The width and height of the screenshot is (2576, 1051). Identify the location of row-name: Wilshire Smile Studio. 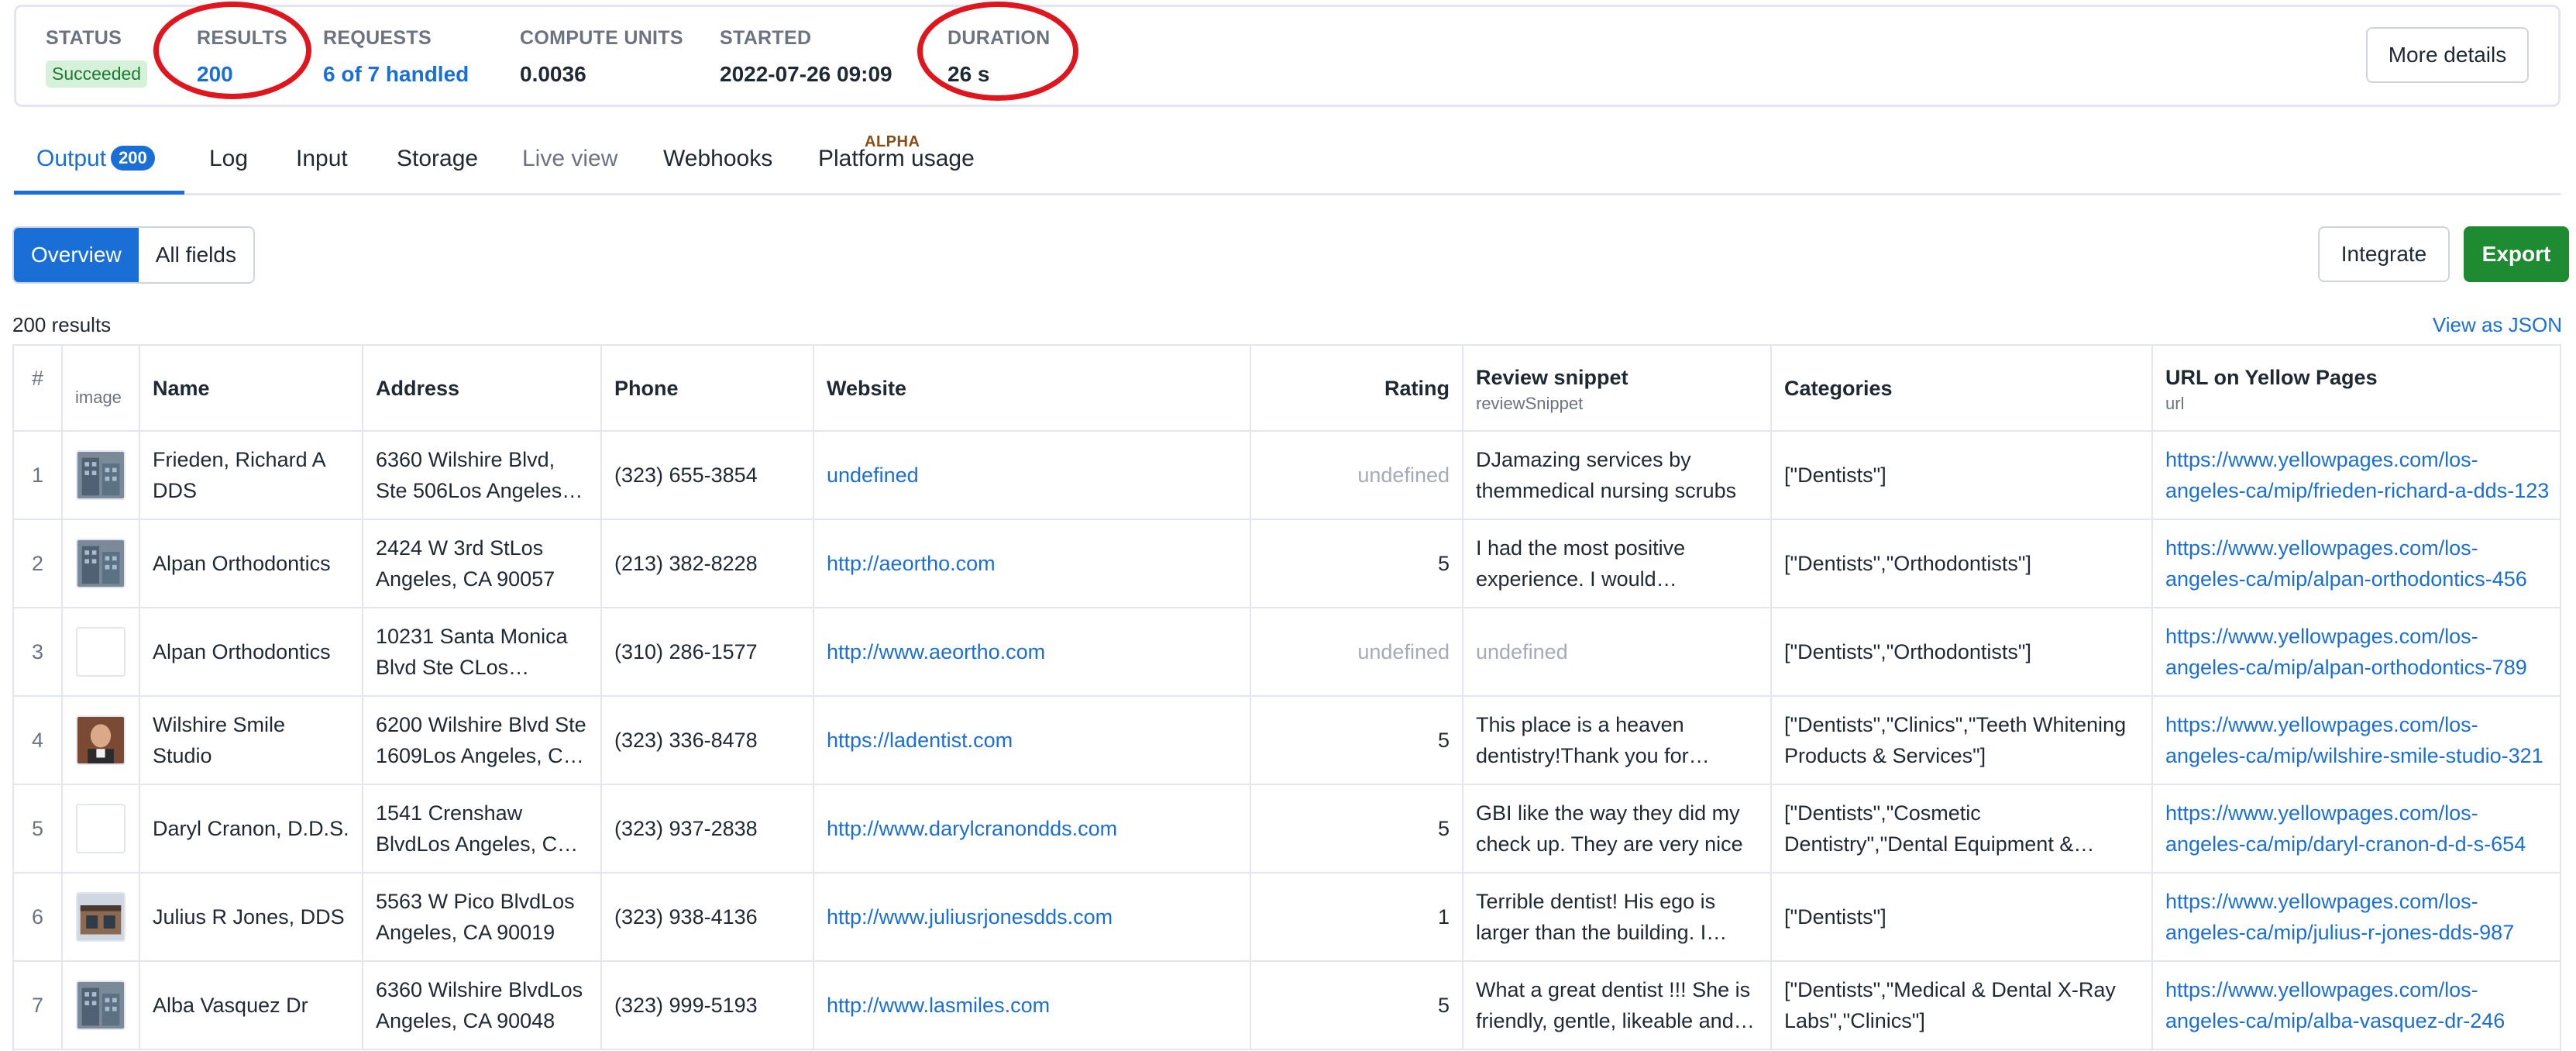
(251, 740).